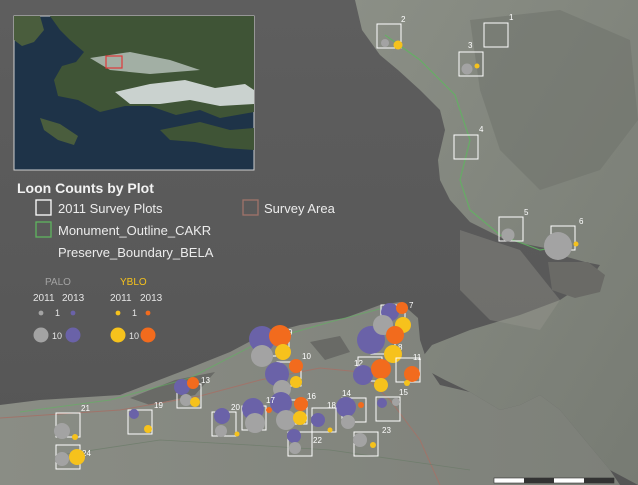 Image resolution: width=638 pixels, height=485 pixels. What do you see at coordinates (73, 335) in the screenshot?
I see `legend-palo-2013-large` at bounding box center [73, 335].